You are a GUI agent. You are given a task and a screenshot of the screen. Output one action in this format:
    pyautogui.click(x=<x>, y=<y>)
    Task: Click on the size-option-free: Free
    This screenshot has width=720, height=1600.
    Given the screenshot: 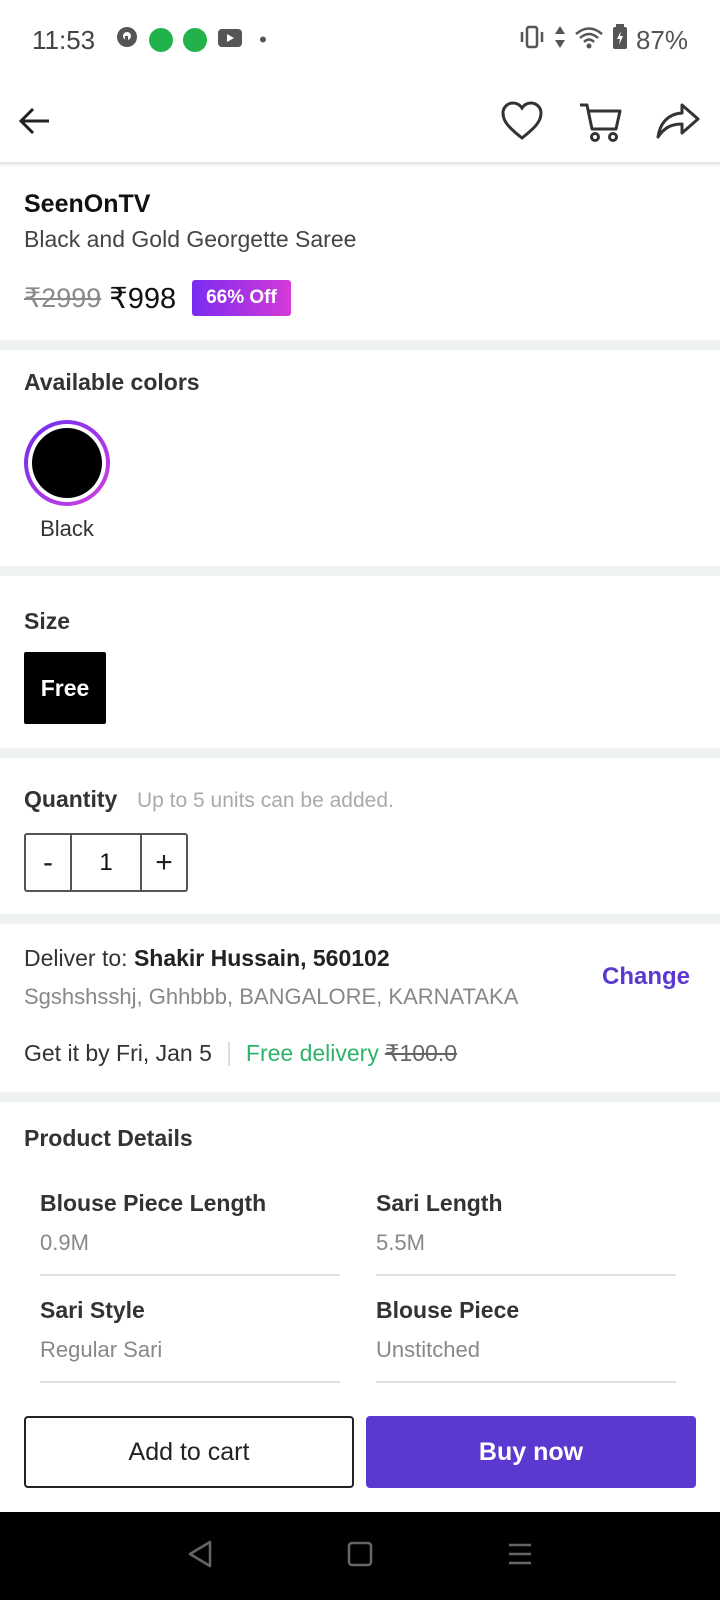 What is the action you would take?
    pyautogui.click(x=65, y=688)
    